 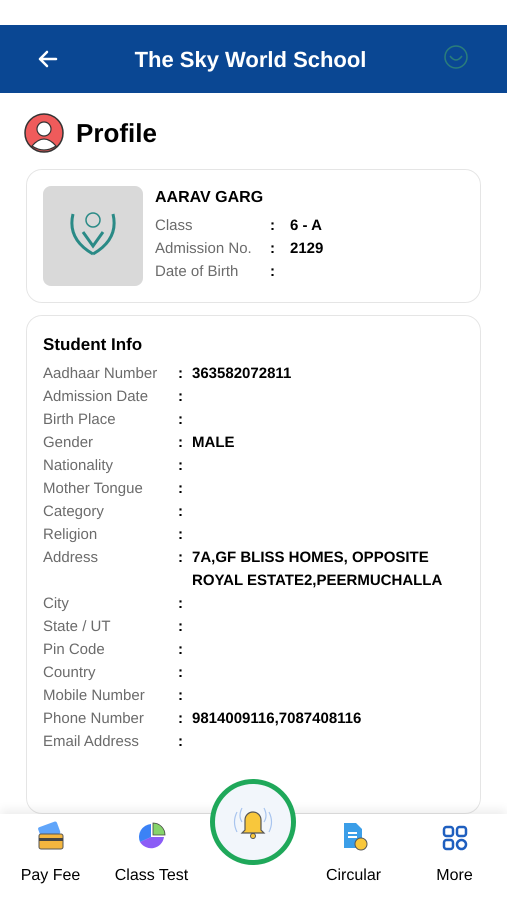 What do you see at coordinates (94, 718) in the screenshot?
I see `info-label: Phone Number` at bounding box center [94, 718].